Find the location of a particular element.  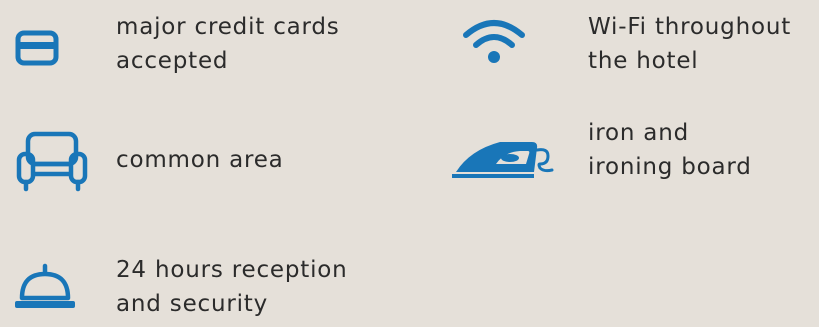

amenity-iron-line-1: iron and is located at coordinates (638, 133).